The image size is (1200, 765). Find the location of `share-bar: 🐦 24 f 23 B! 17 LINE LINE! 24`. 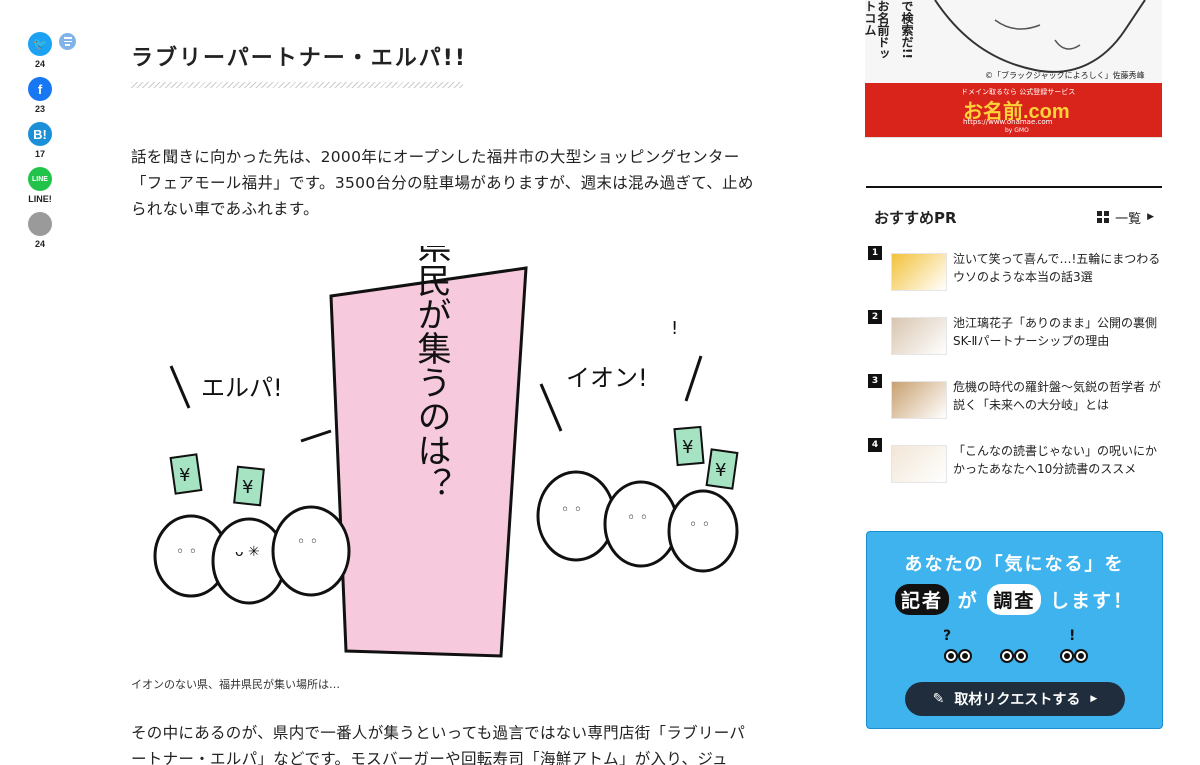

share-bar: 🐦 24 f 23 B! 17 LINE LINE! 24 is located at coordinates (40, 144).